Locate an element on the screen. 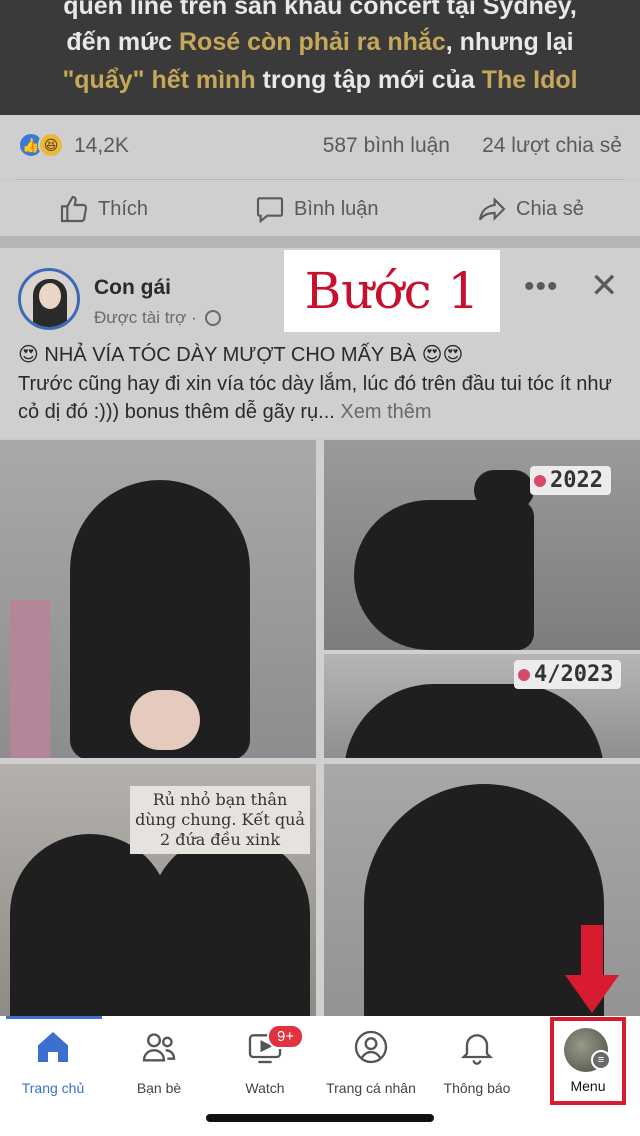 The image size is (640, 1136). hair-shape-left is located at coordinates (90, 927).